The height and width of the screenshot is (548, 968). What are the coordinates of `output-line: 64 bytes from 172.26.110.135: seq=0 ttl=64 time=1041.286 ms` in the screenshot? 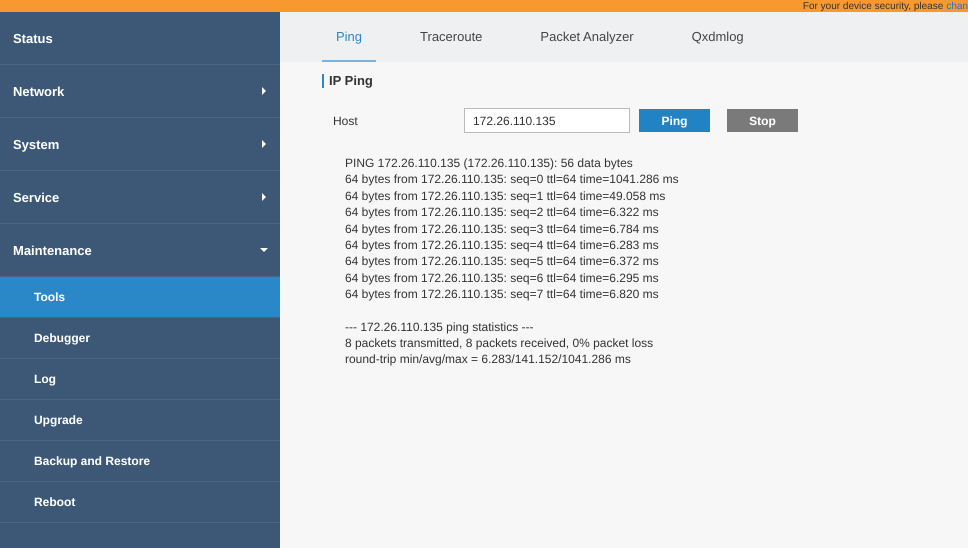 It's located at (512, 179).